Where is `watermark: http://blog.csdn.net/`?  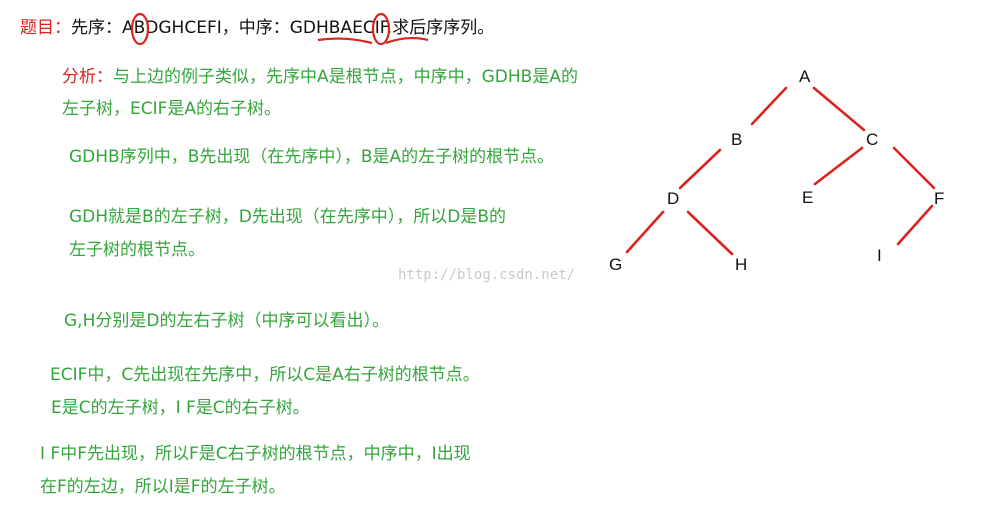 watermark: http://blog.csdn.net/ is located at coordinates (486, 275).